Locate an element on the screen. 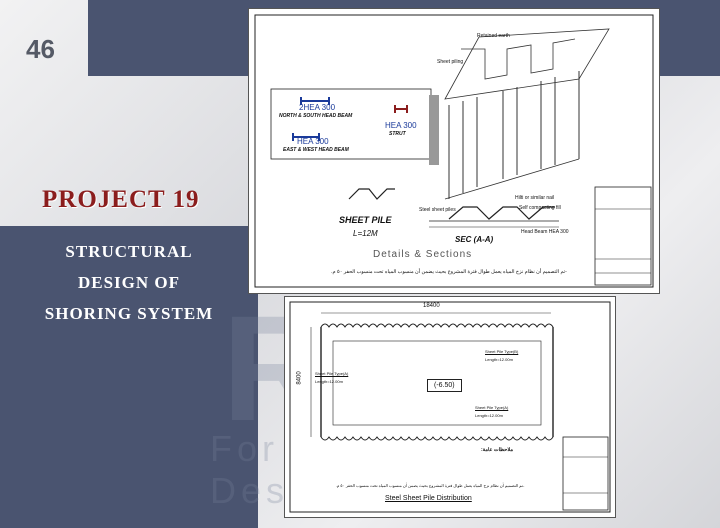 The height and width of the screenshot is (528, 720). title-line-2: DESIGN OF is located at coordinates (129, 282).